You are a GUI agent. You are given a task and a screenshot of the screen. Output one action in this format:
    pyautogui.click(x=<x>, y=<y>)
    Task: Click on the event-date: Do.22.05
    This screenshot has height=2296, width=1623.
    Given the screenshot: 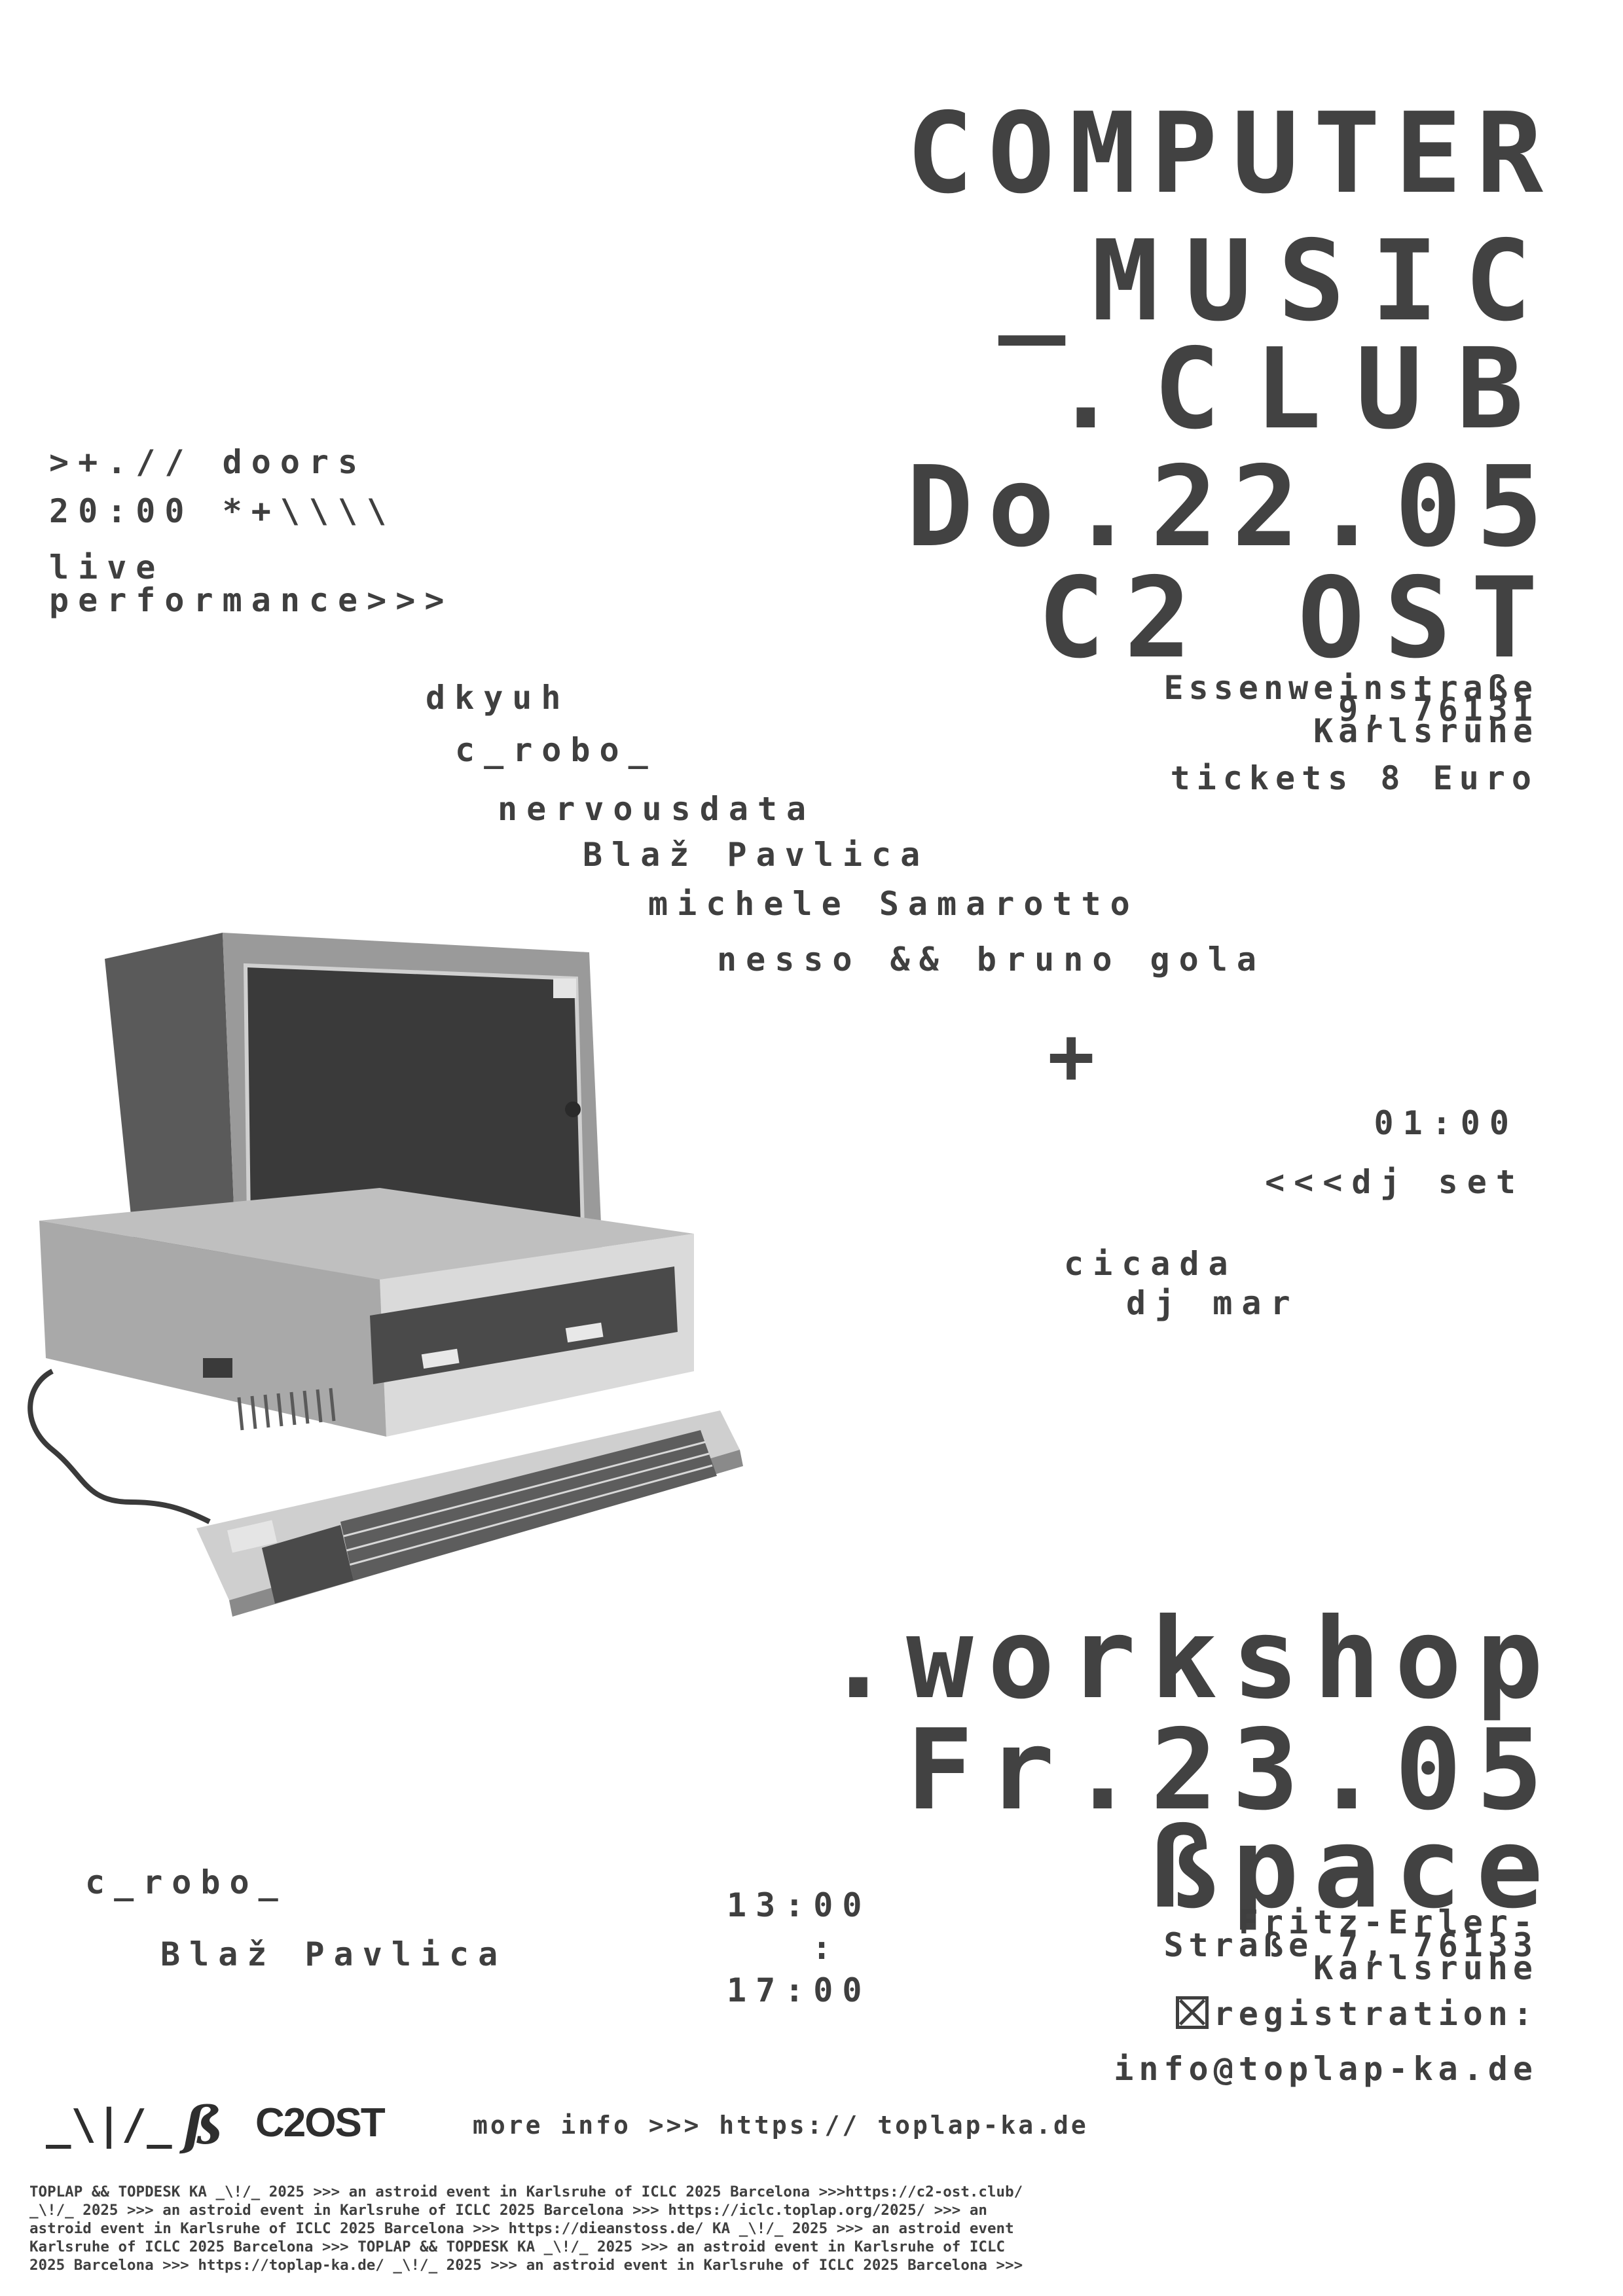 What is the action you would take?
    pyautogui.click(x=1232, y=507)
    